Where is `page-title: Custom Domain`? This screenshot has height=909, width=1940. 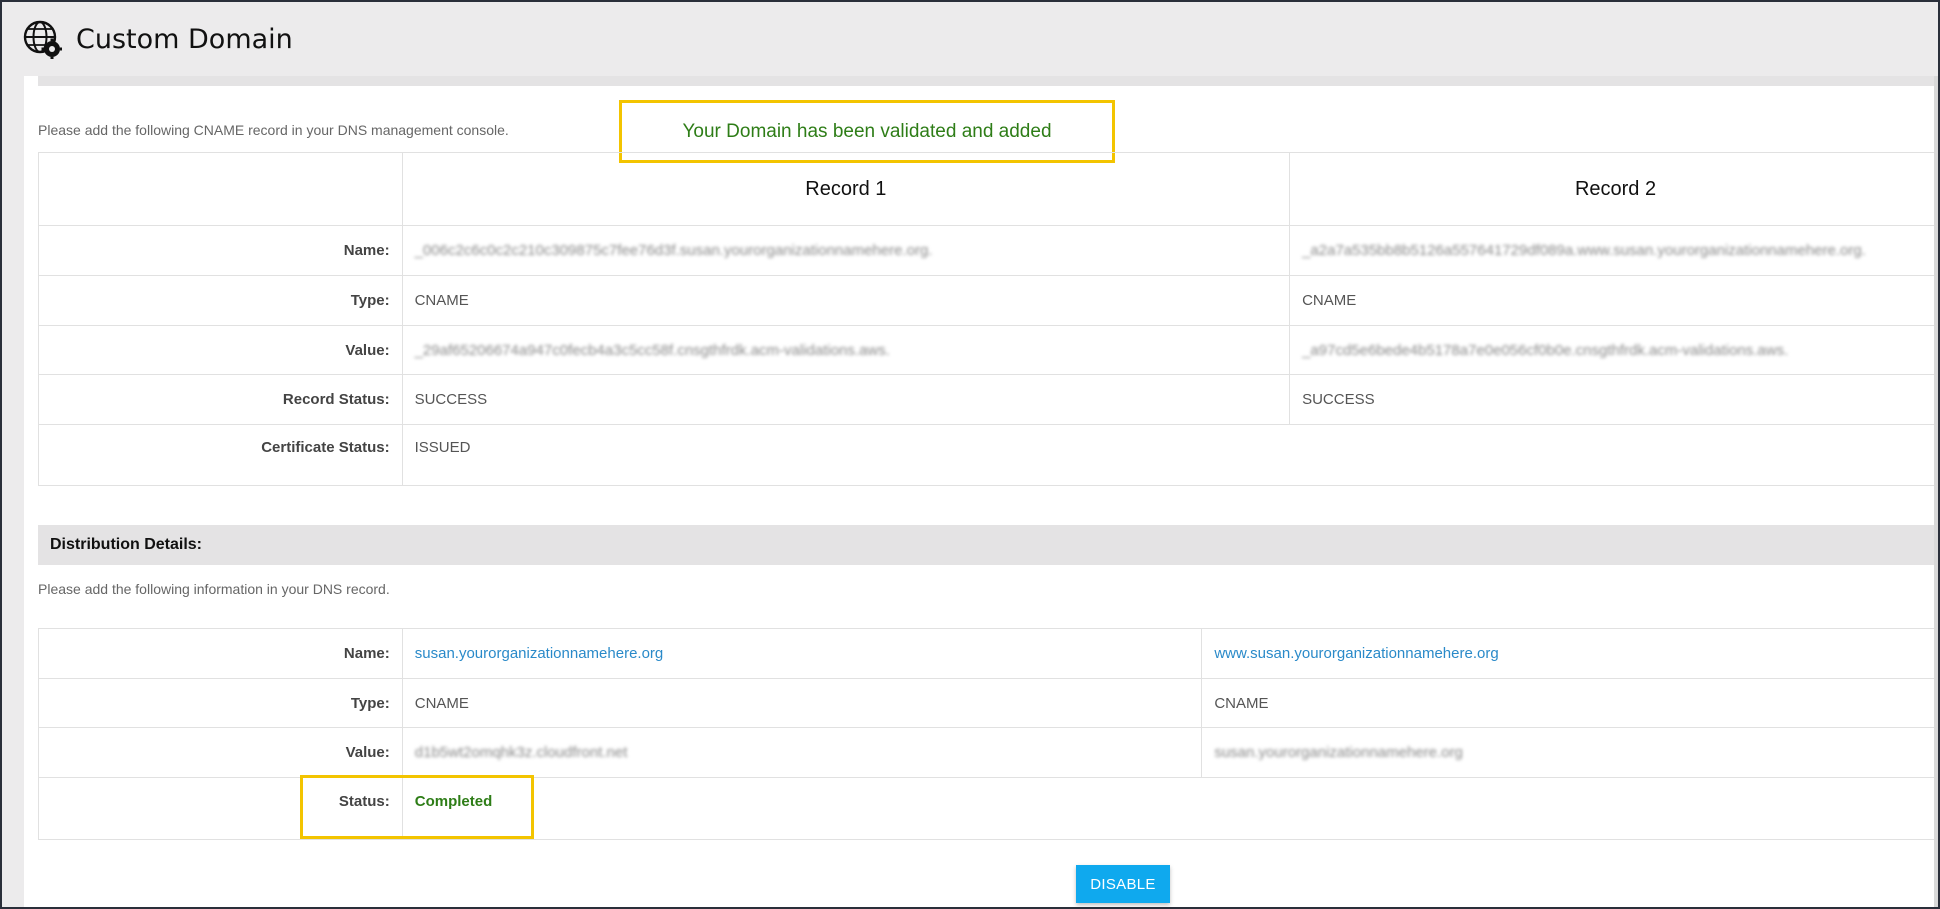
page-title: Custom Domain is located at coordinates (184, 39).